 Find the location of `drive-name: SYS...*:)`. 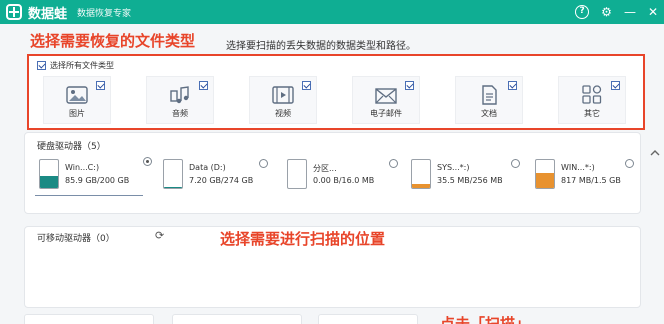

drive-name: SYS...*:) is located at coordinates (453, 167).